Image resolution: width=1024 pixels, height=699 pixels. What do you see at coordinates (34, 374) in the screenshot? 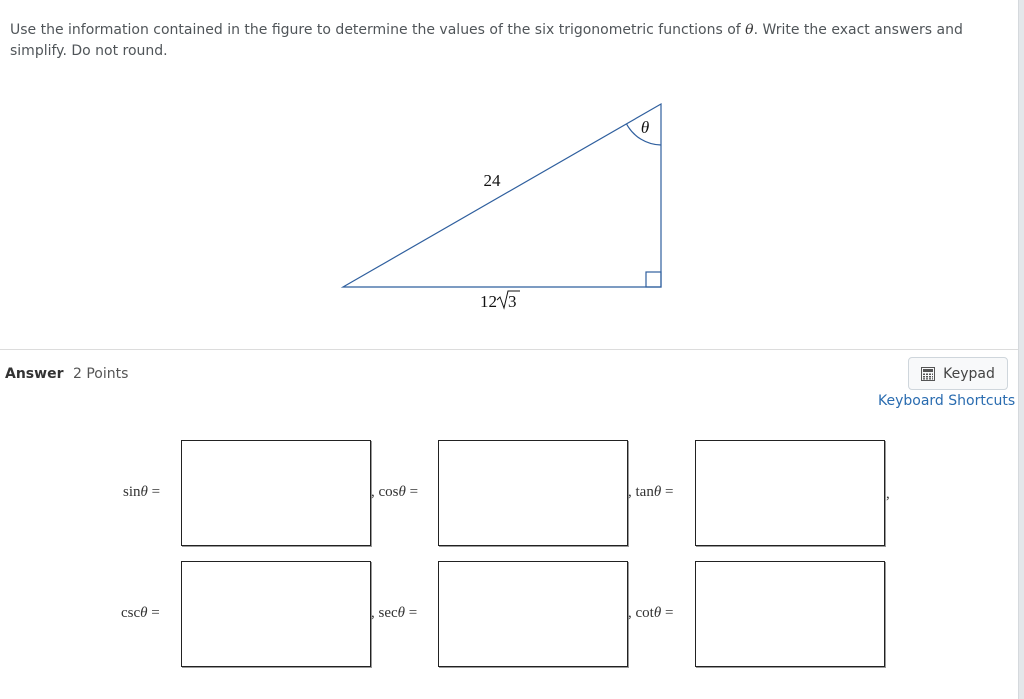
I see `answer-label: Answer` at bounding box center [34, 374].